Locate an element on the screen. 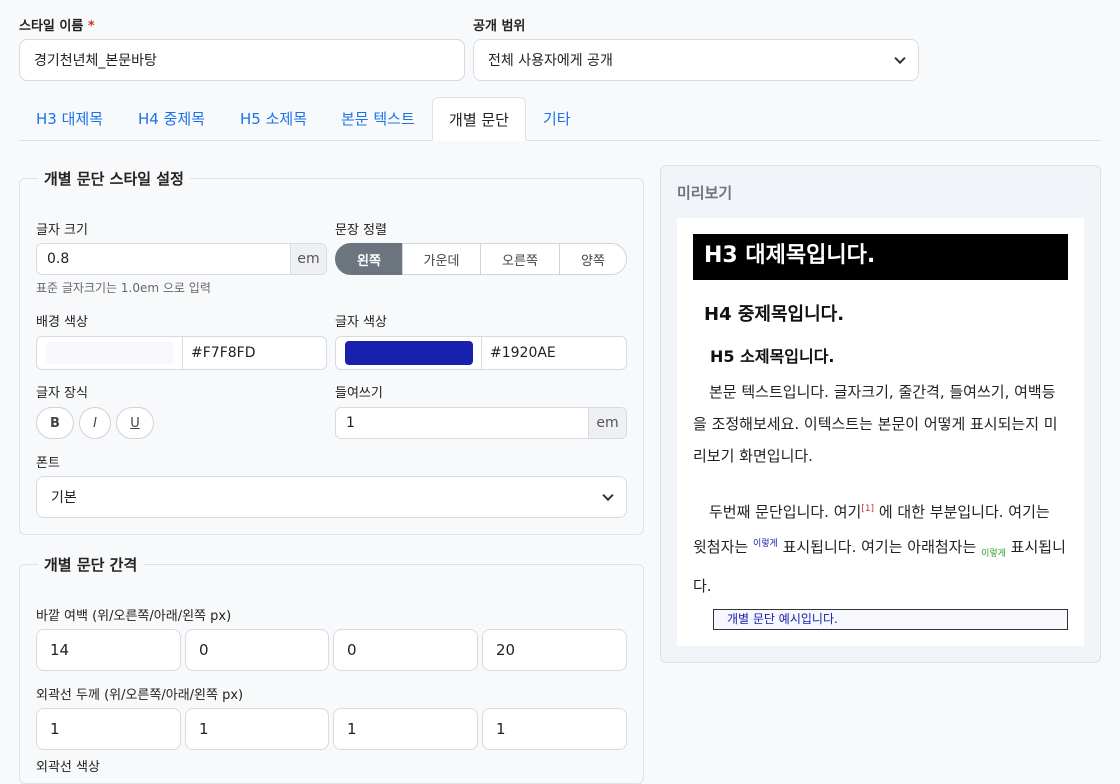  style-name-label: 스타일 이름 * is located at coordinates (57, 24).